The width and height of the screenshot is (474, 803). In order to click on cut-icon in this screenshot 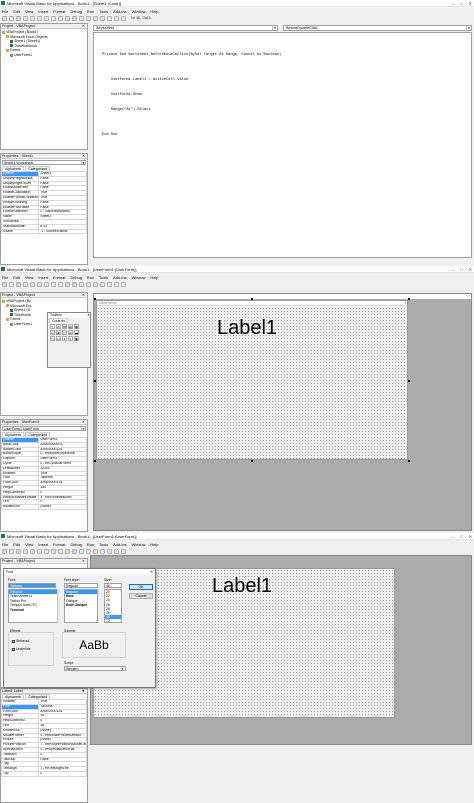, I will do `click(25, 551)`.